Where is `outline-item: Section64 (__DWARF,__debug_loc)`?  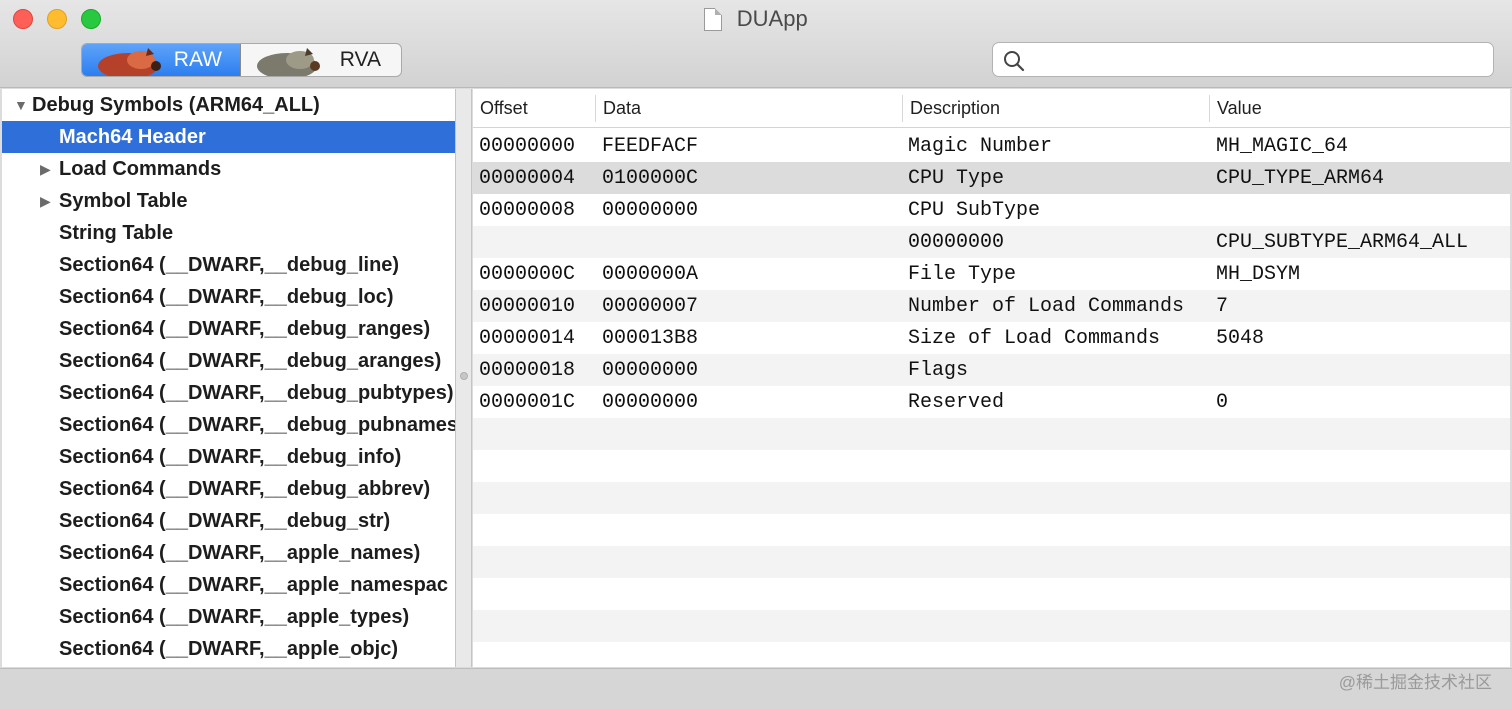
outline-item: Section64 (__DWARF,__debug_loc) is located at coordinates (228, 297).